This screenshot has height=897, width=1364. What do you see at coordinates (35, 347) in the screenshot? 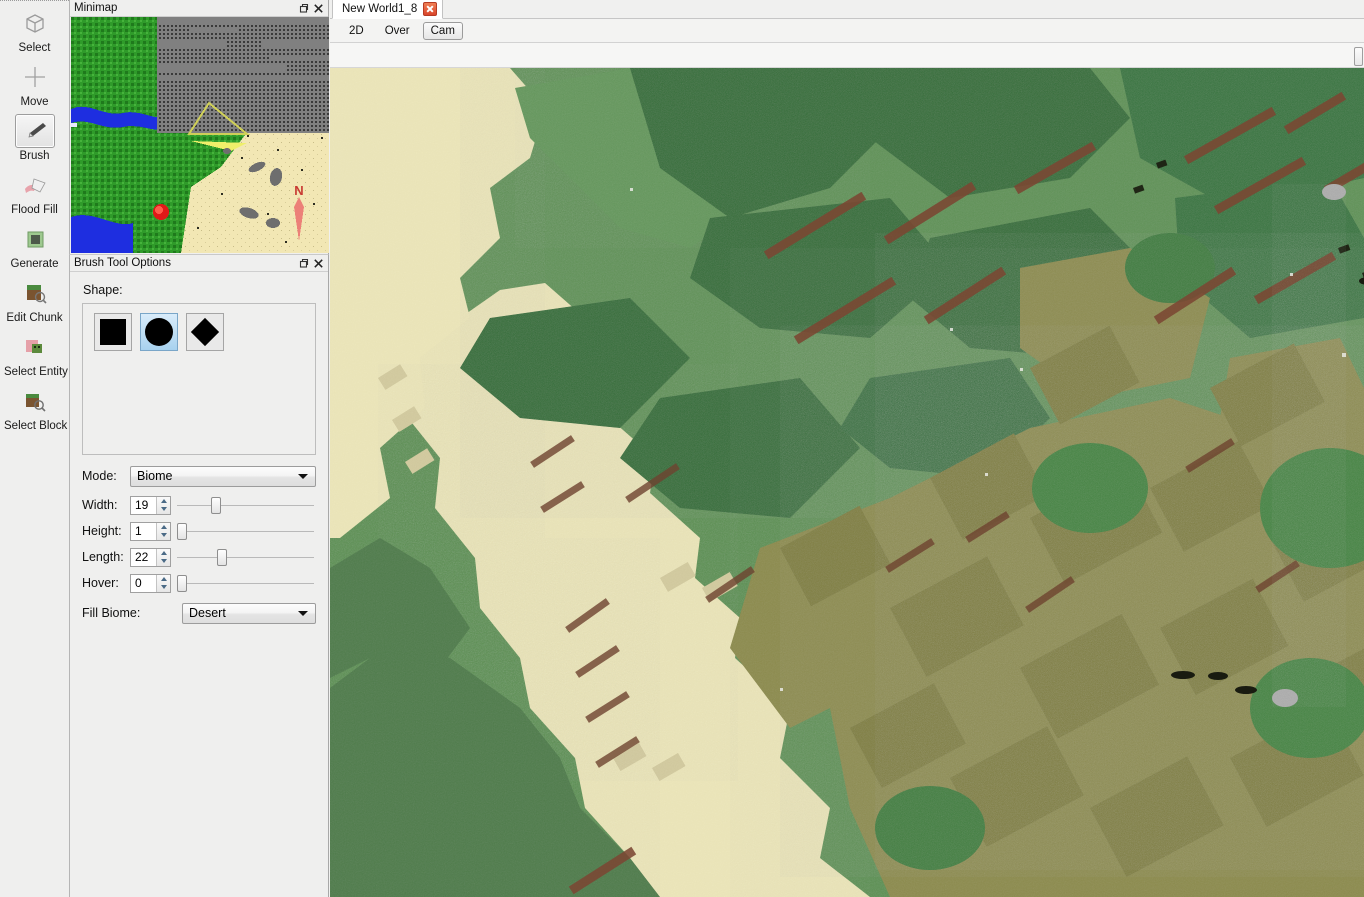
I see `select-entity-icon` at bounding box center [35, 347].